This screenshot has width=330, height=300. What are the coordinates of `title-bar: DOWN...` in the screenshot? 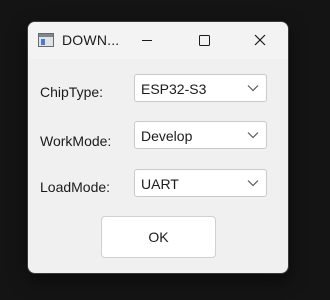 It's located at (158, 40).